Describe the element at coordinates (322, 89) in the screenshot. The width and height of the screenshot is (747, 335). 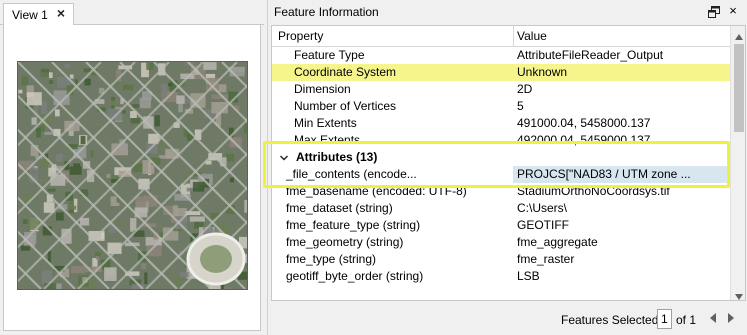
I see `property-cell: Dimension` at that location.